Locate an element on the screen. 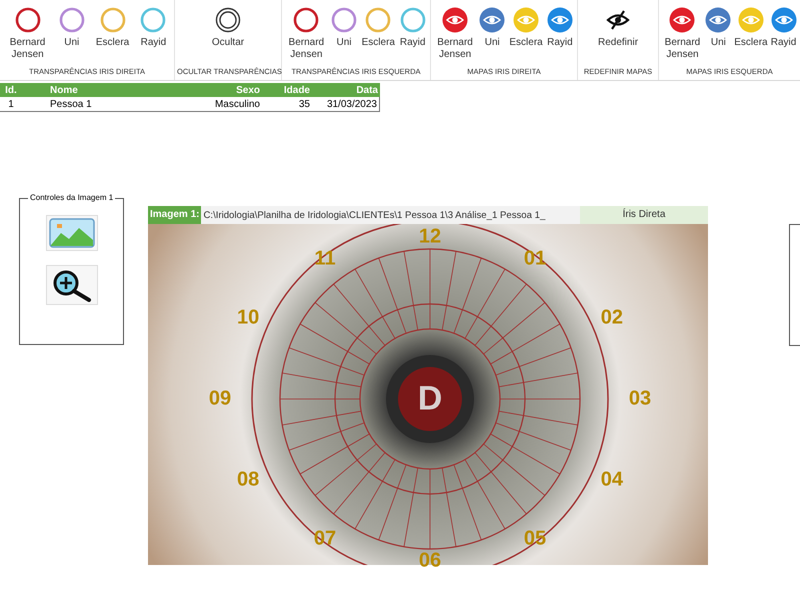 This screenshot has height=596, width=800. clock-number: 10 is located at coordinates (248, 318).